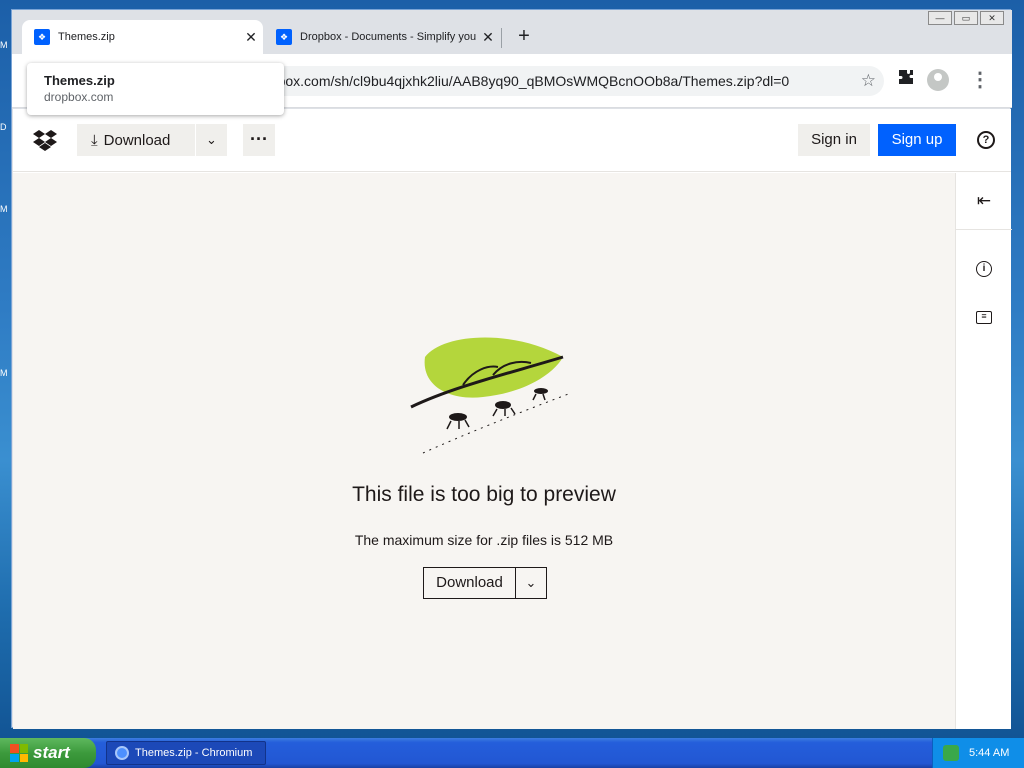  Describe the element at coordinates (524, 36) in the screenshot. I see `new-tab-icon: +` at that location.